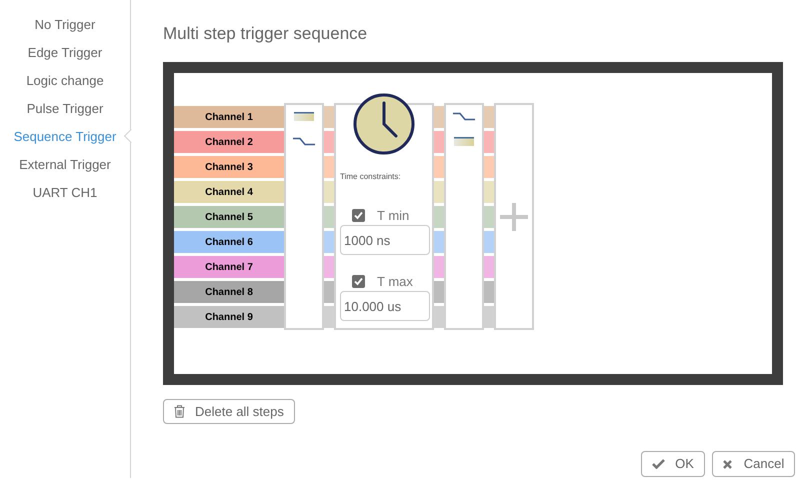 This screenshot has width=808, height=489. Describe the element at coordinates (371, 177) in the screenshot. I see `time-constraints-label: Time constraints:` at that location.